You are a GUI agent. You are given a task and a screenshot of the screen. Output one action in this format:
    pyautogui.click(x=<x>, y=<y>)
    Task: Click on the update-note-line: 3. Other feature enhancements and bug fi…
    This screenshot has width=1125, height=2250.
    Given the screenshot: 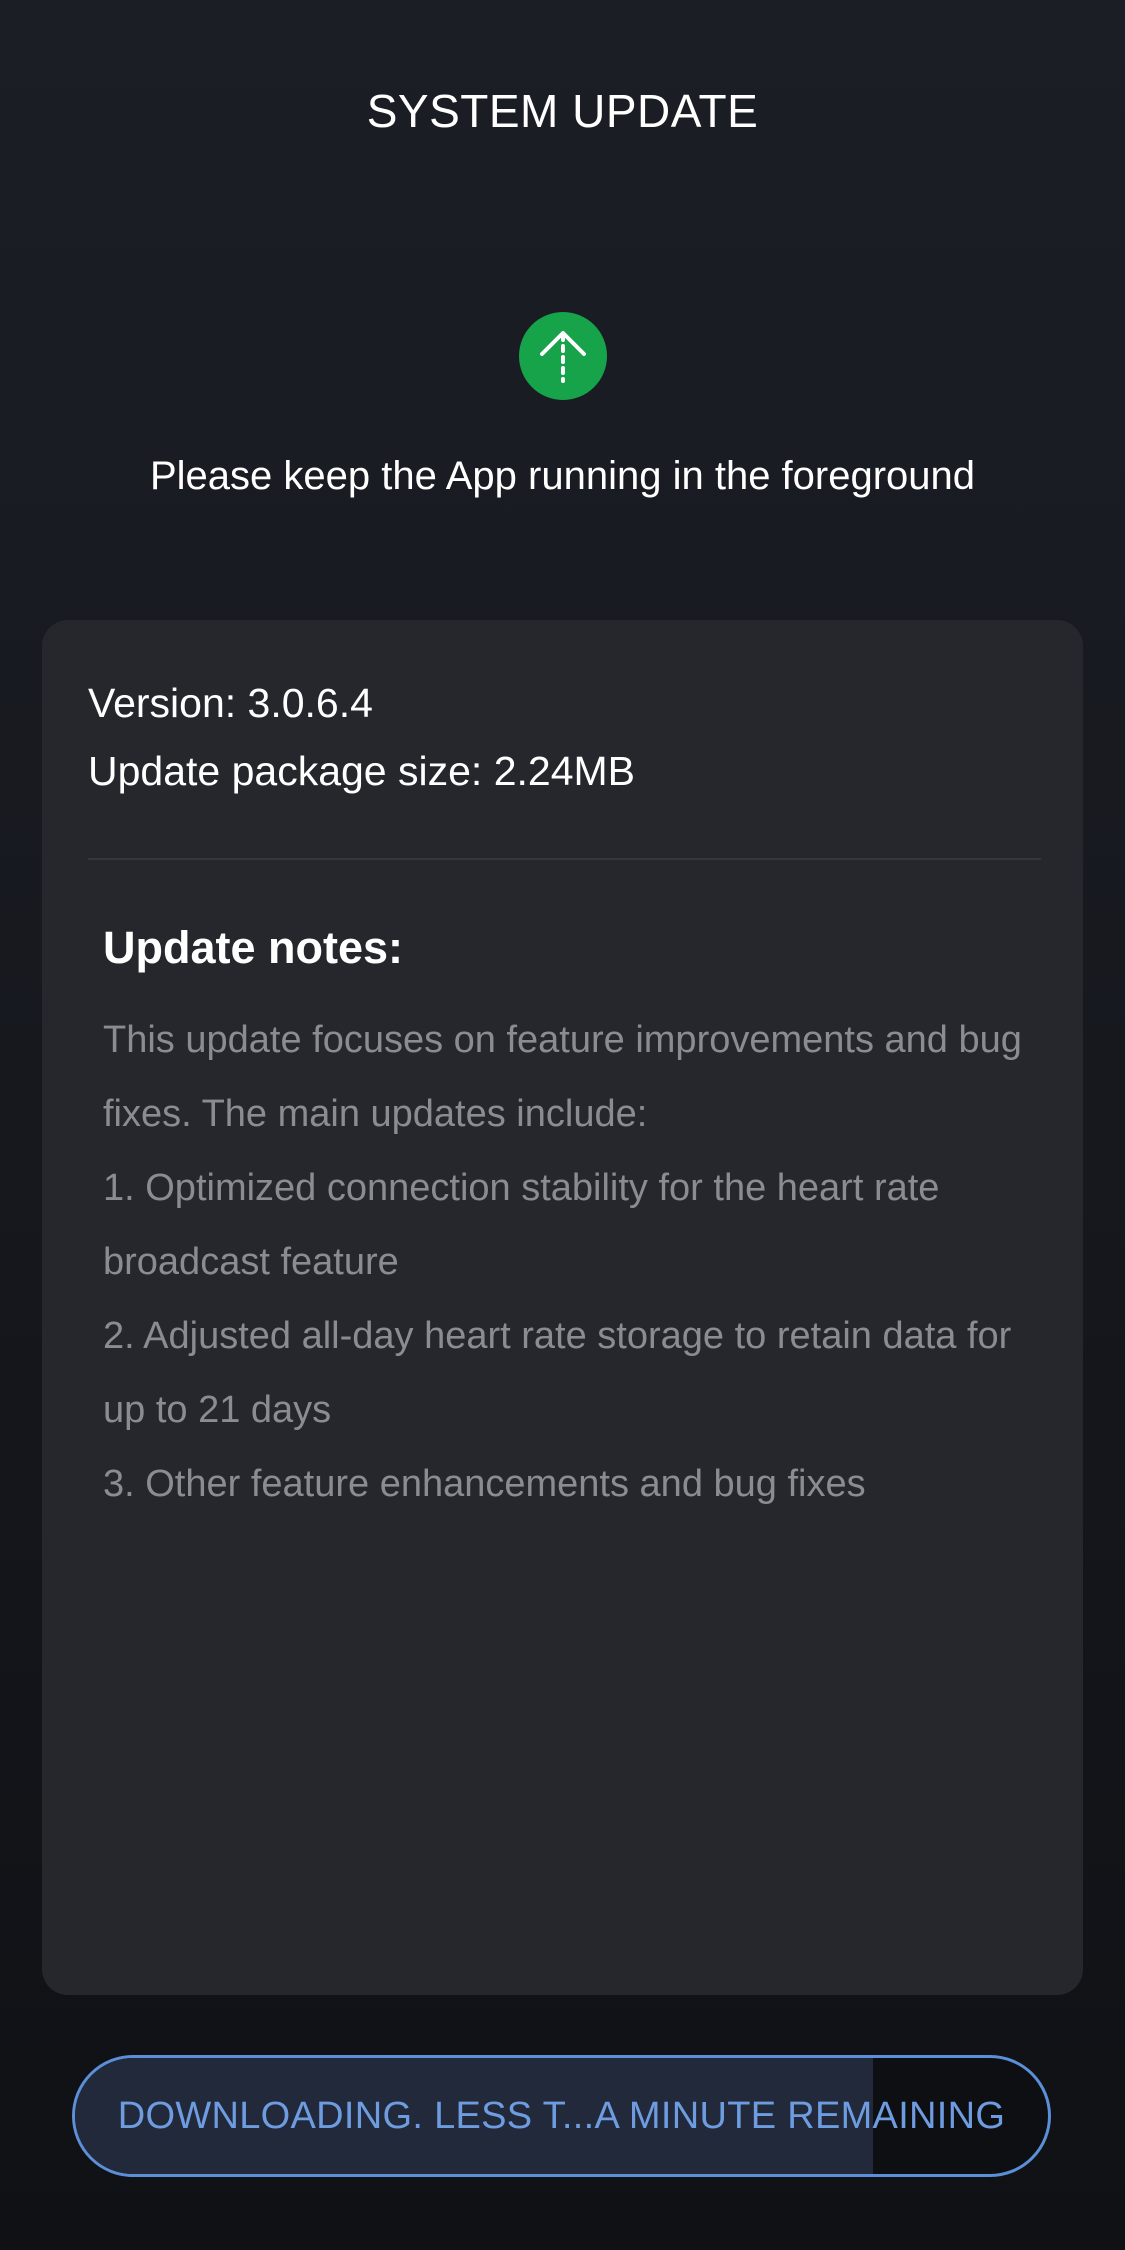 What is the action you would take?
    pyautogui.click(x=484, y=1484)
    